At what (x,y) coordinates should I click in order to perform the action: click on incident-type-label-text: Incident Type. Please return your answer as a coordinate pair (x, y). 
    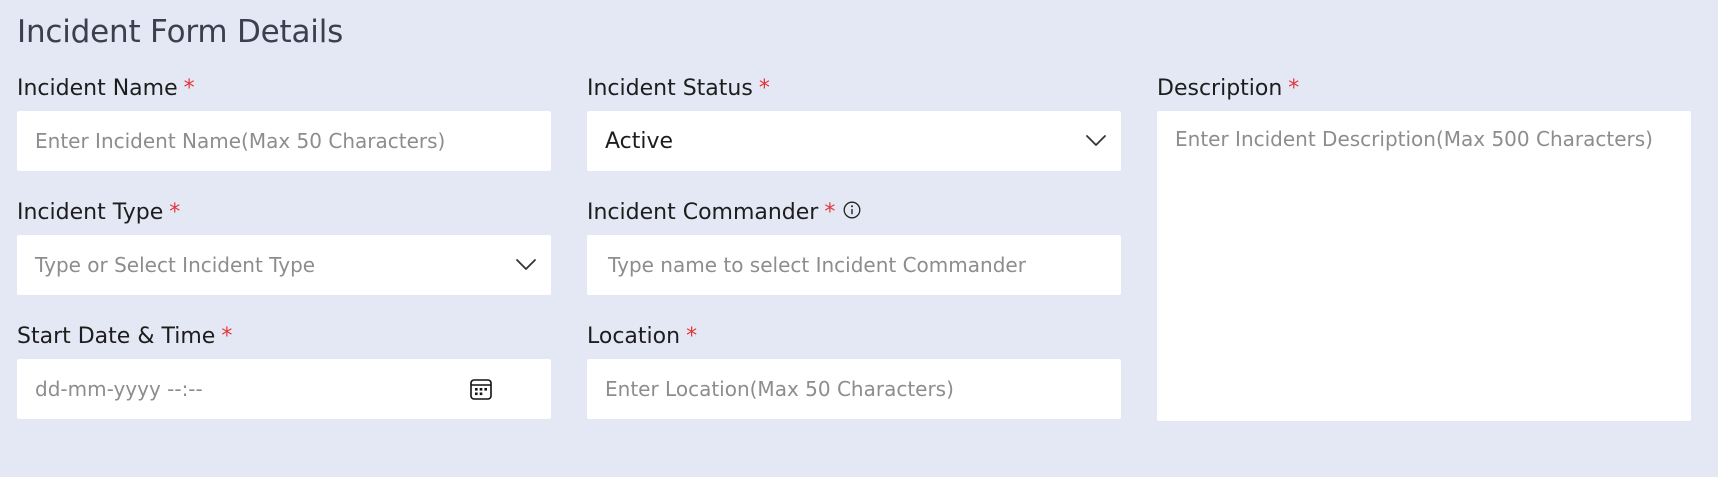
    Looking at the image, I should click on (90, 212).